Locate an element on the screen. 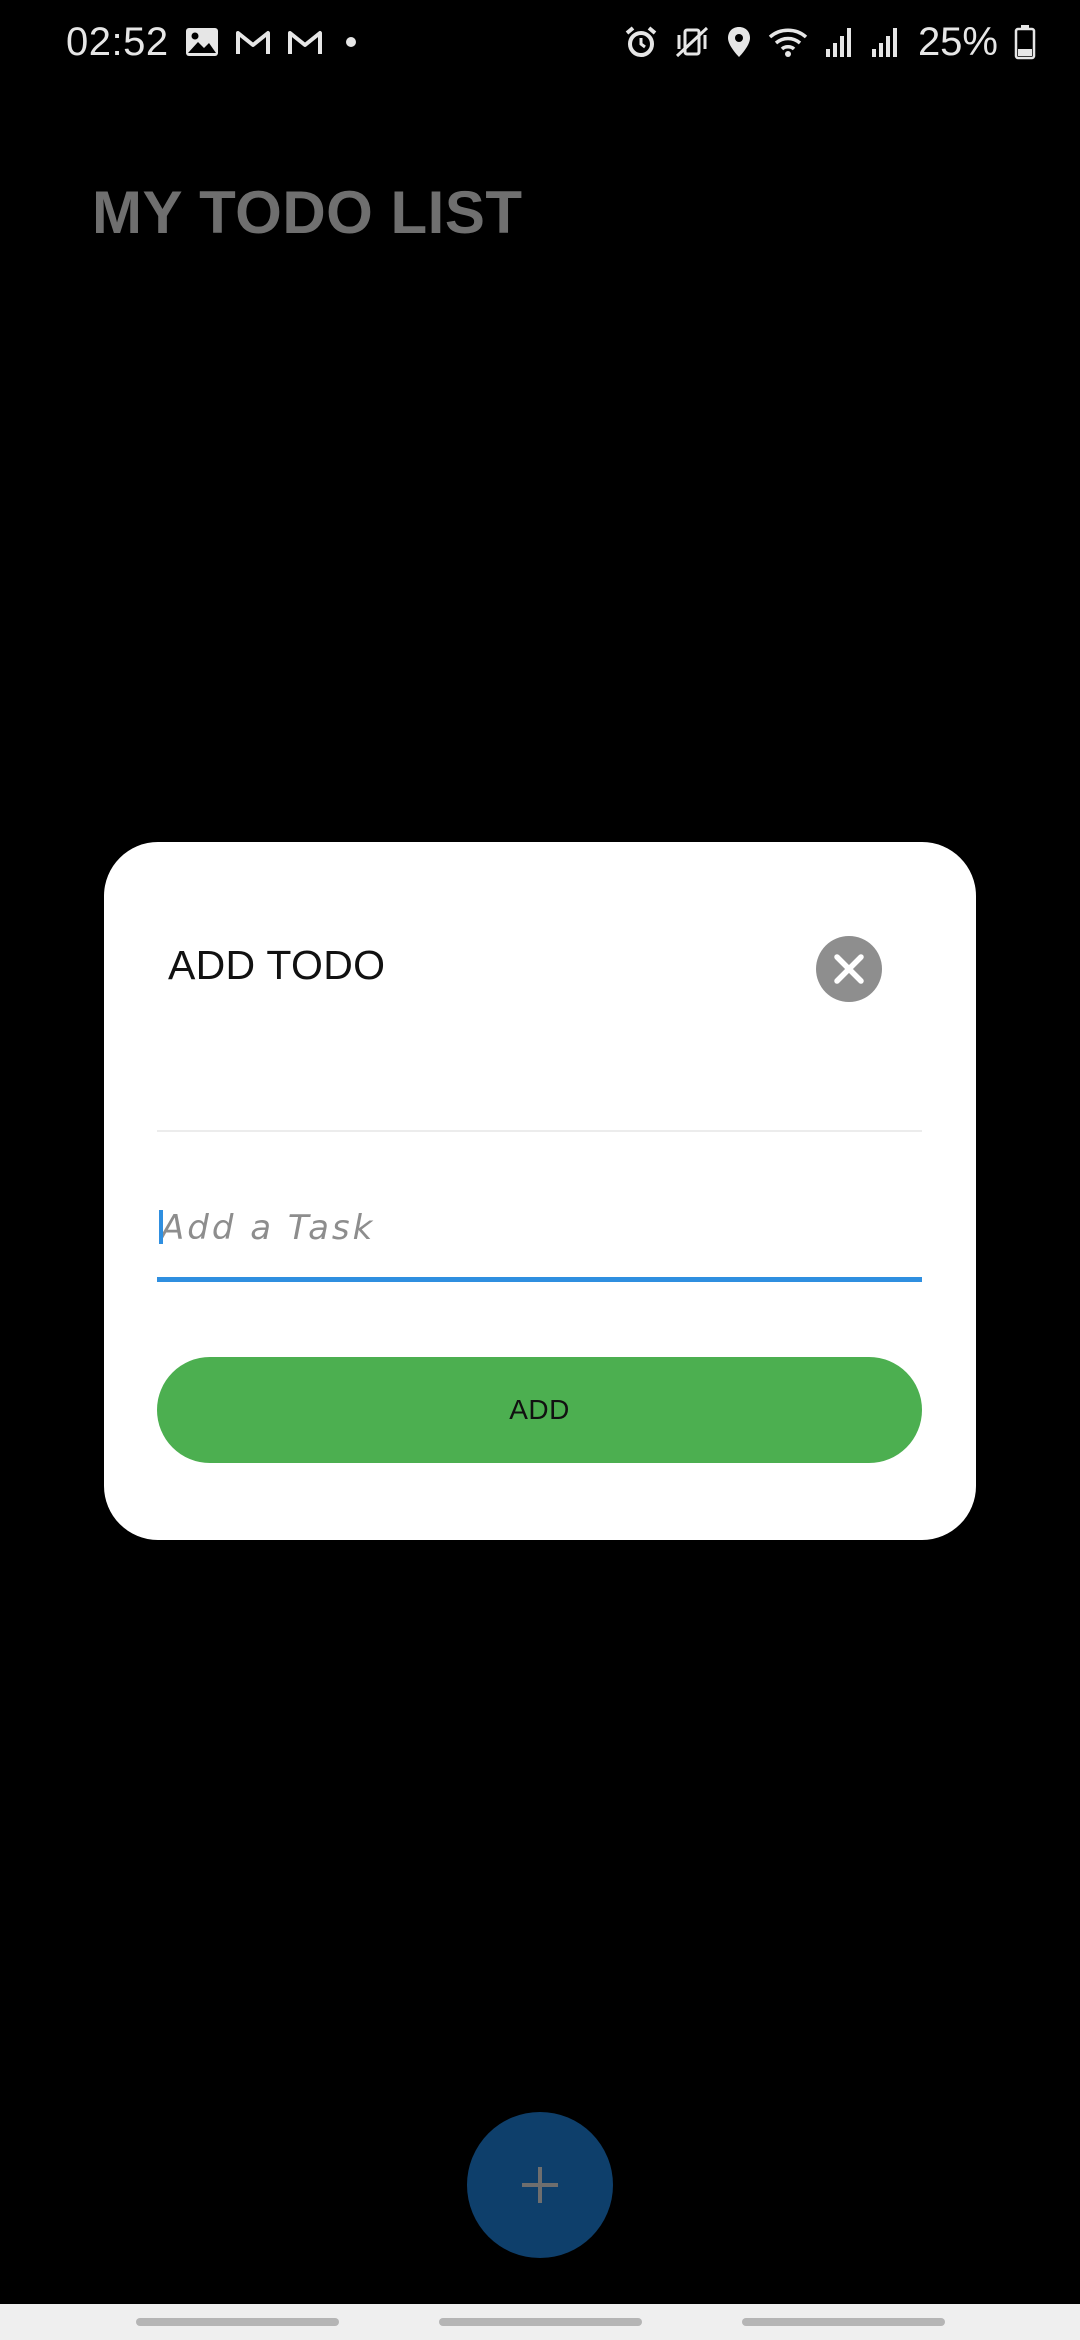 The width and height of the screenshot is (1080, 2340). location-icon is located at coordinates (739, 42).